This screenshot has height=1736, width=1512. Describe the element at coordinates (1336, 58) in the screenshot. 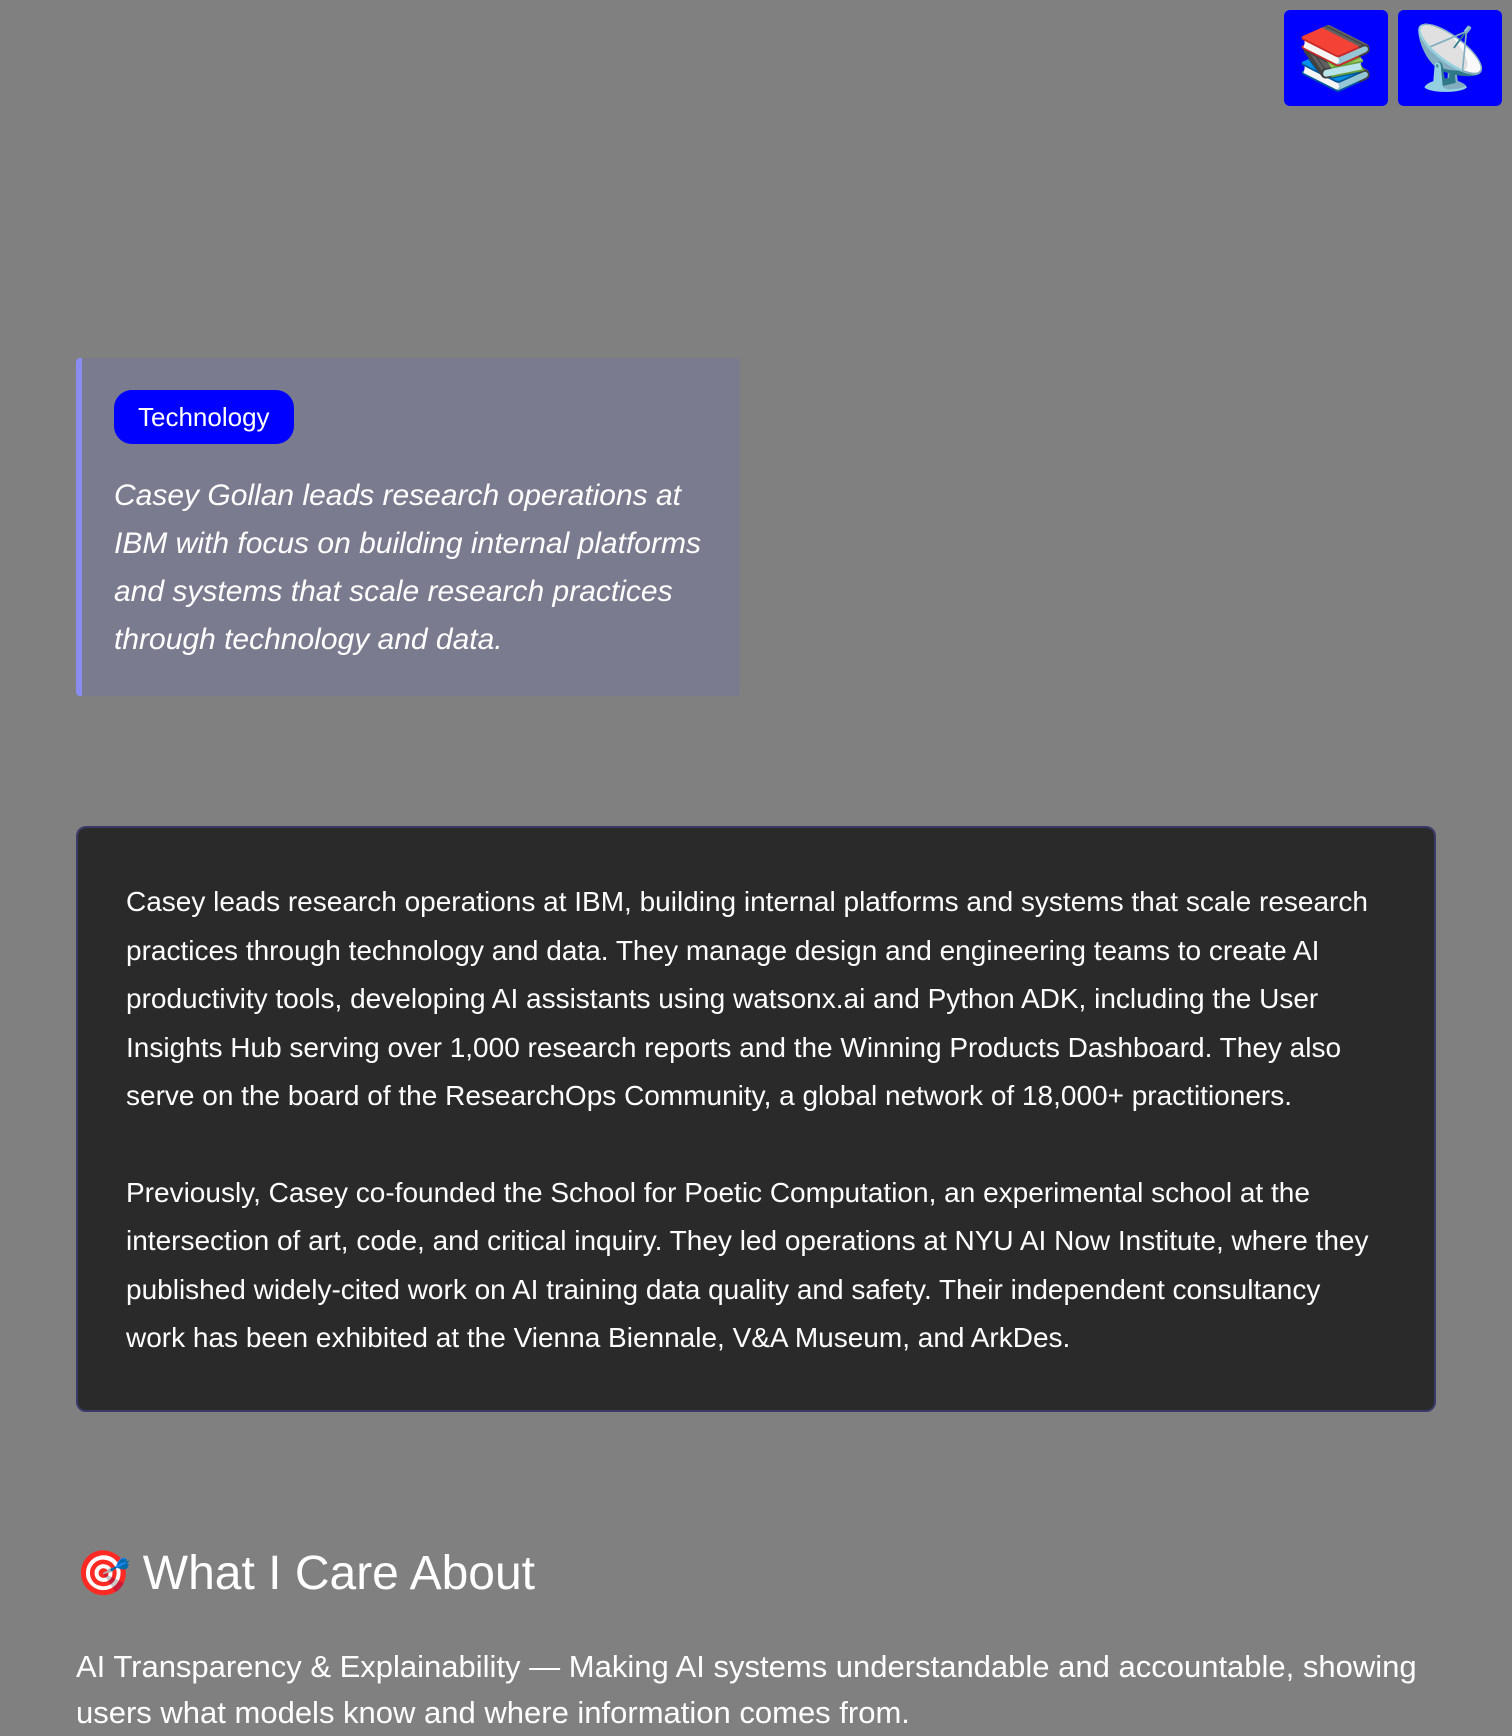

I see `books-icon: 📚` at that location.